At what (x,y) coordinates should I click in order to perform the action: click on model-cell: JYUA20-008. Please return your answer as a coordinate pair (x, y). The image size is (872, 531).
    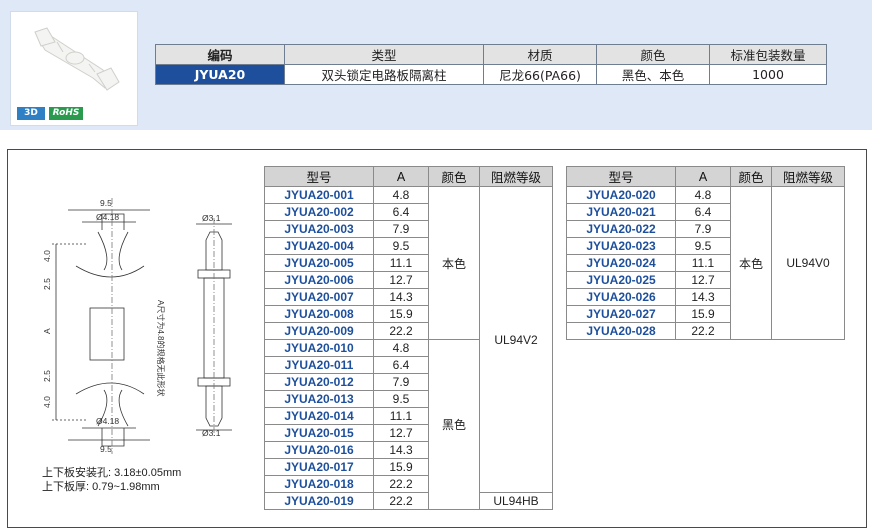
    Looking at the image, I should click on (319, 314).